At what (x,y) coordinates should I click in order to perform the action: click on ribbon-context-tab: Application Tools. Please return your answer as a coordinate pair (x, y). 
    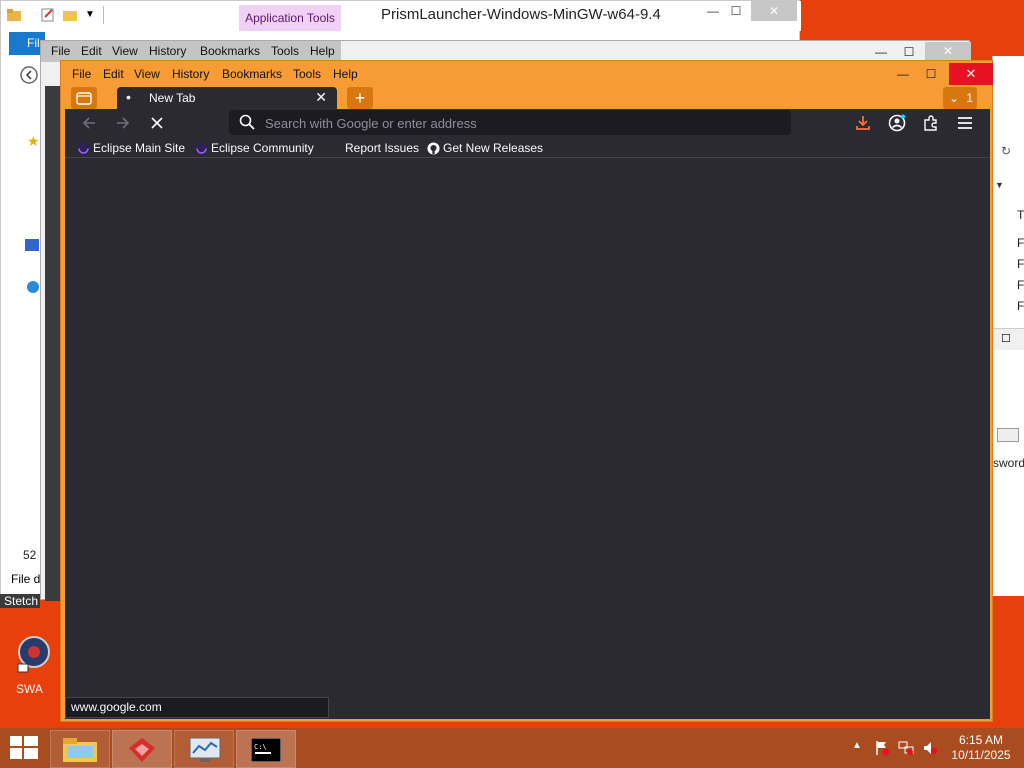
    Looking at the image, I should click on (290, 18).